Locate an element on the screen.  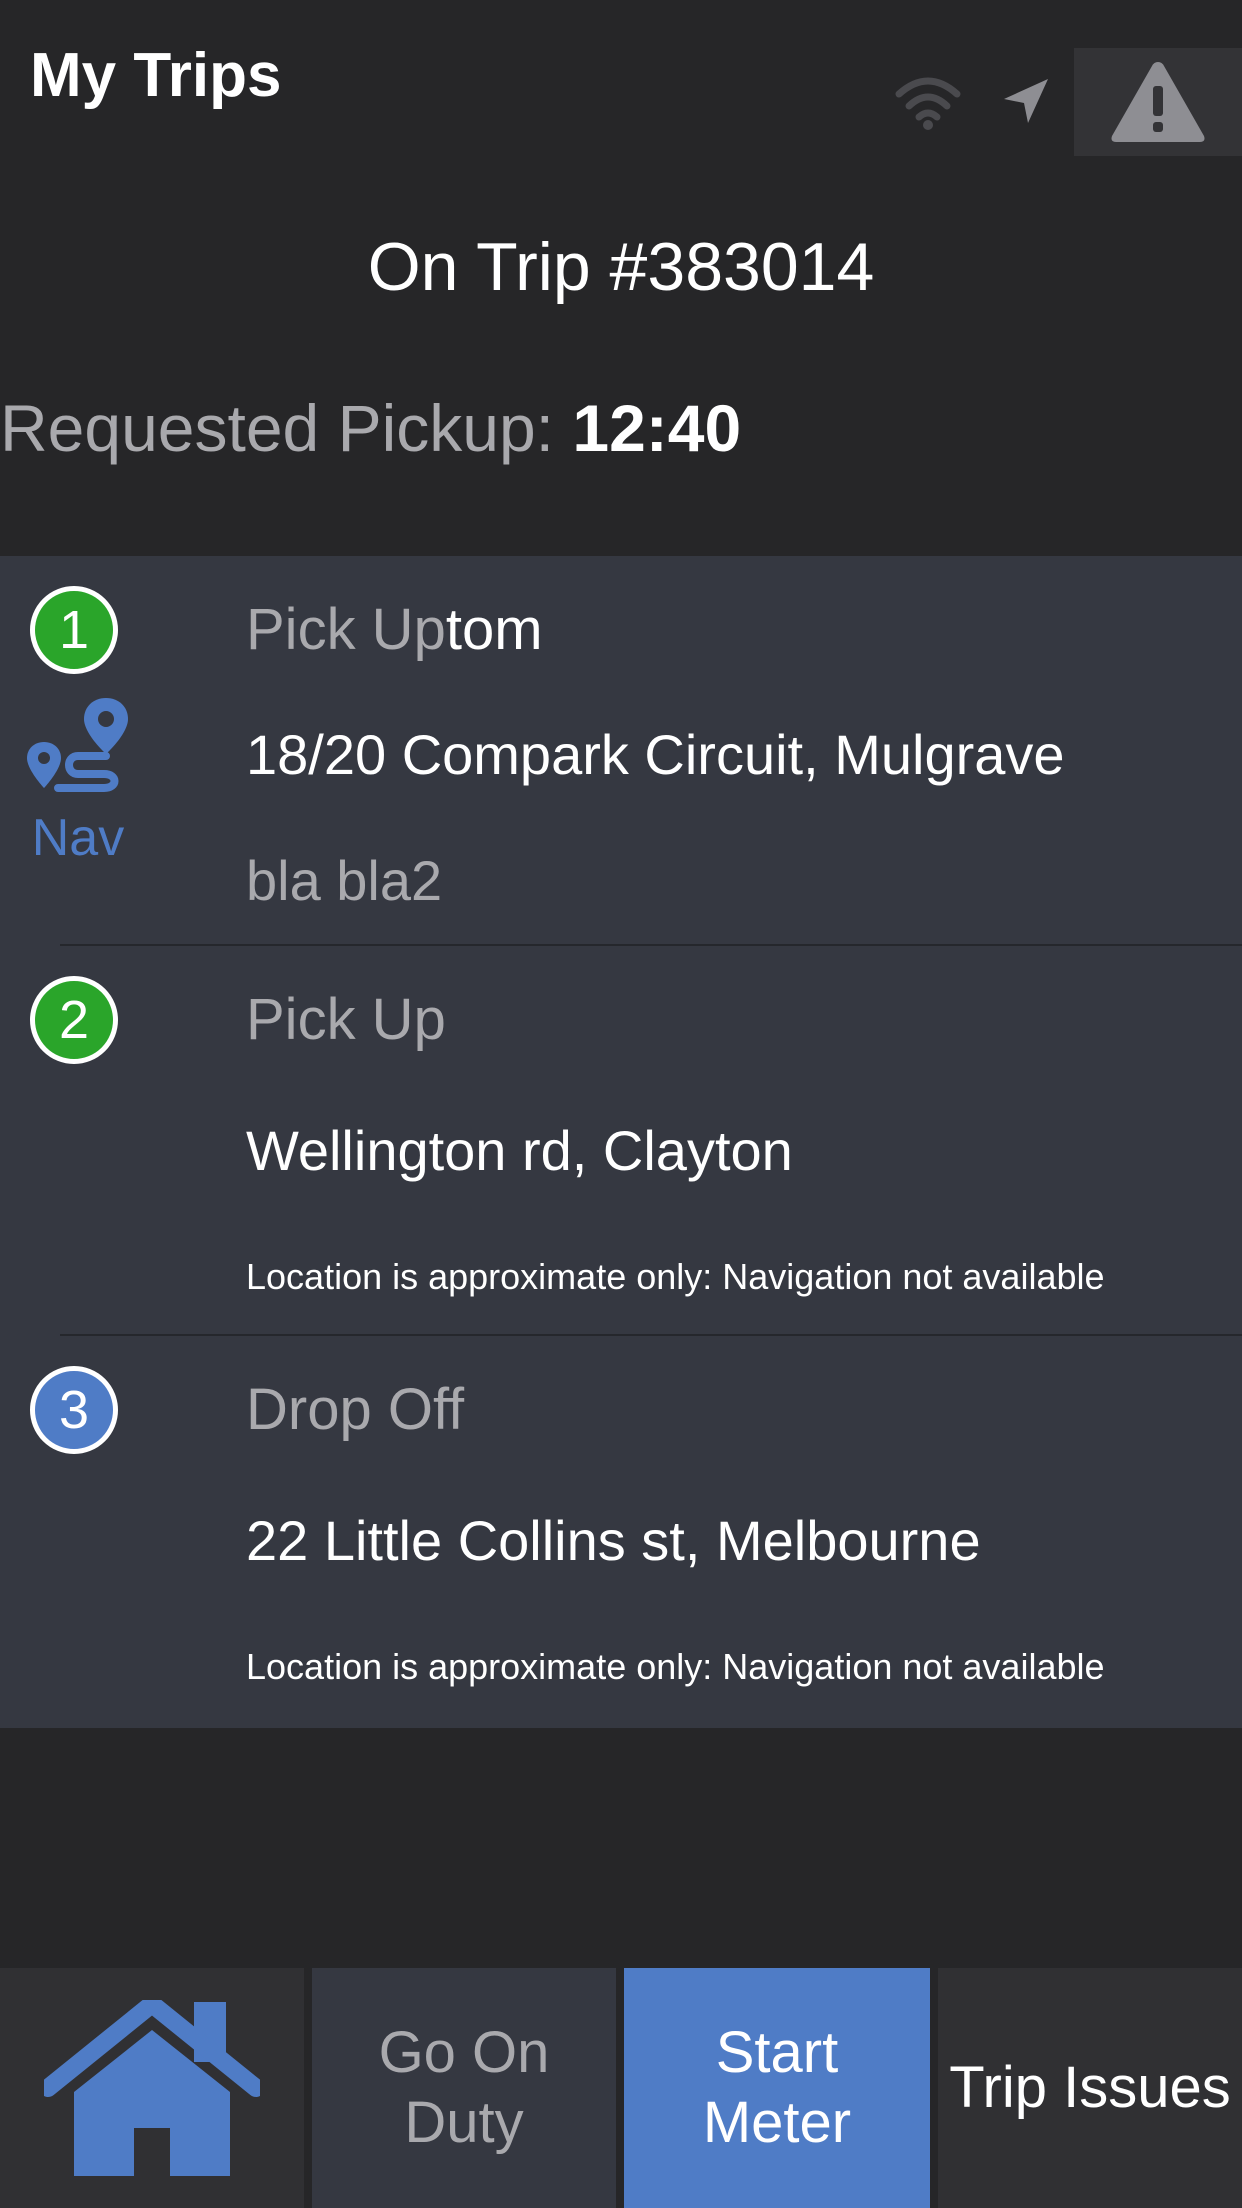
stop-address: 18/20 Compark Circuit, Mulgrave is located at coordinates (655, 754).